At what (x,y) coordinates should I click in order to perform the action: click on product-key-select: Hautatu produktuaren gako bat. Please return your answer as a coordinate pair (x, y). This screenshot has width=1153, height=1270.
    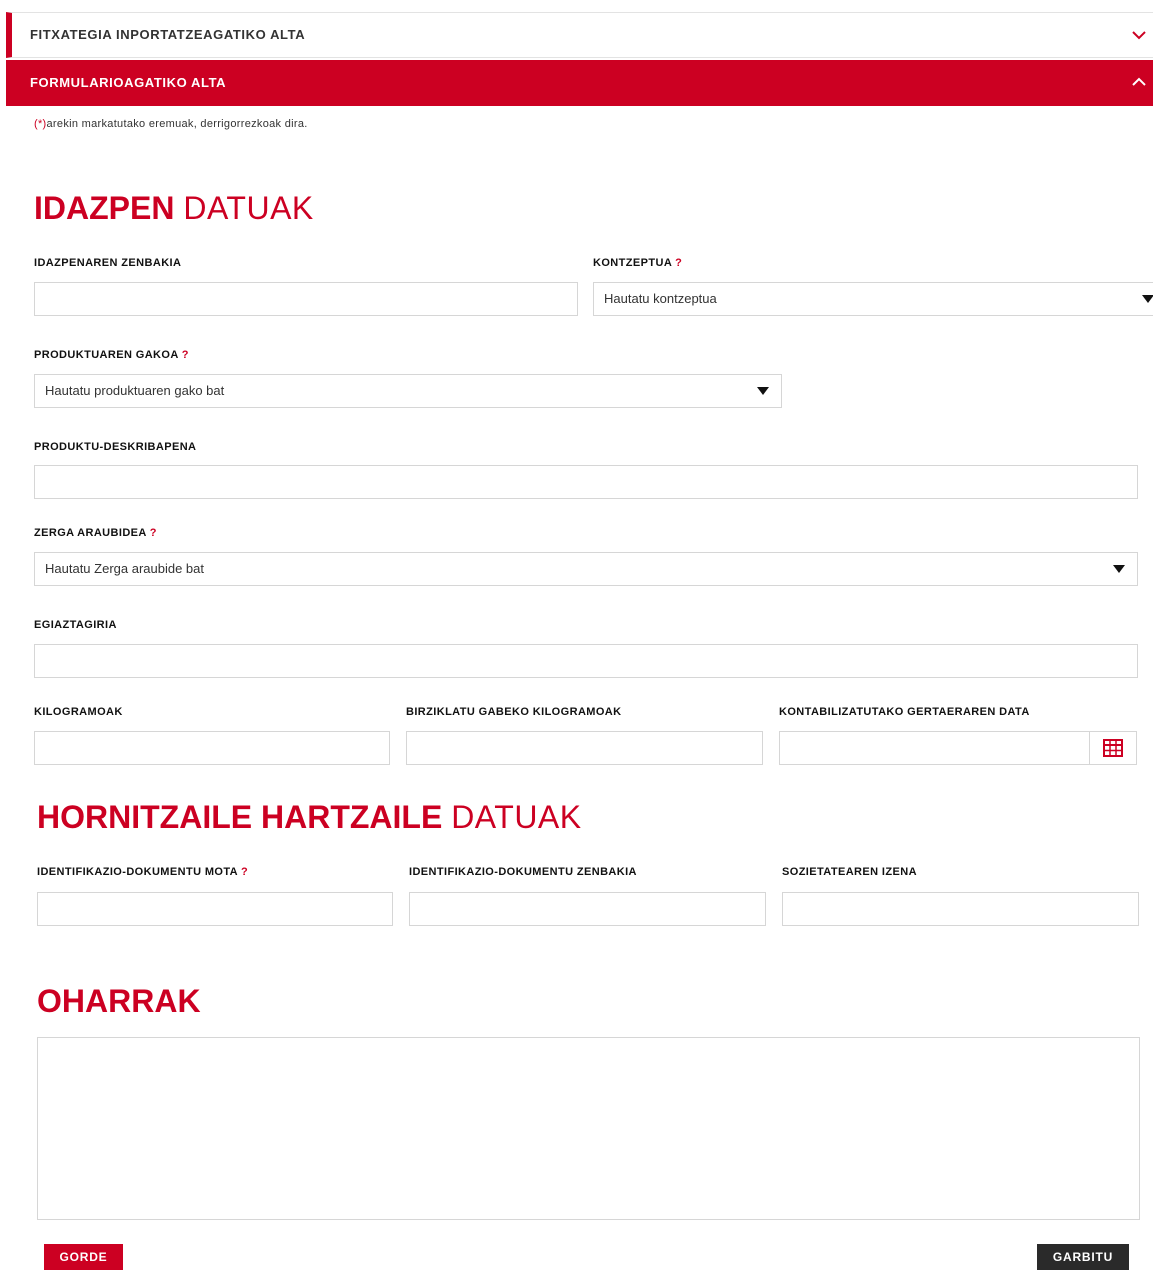
    Looking at the image, I should click on (408, 391).